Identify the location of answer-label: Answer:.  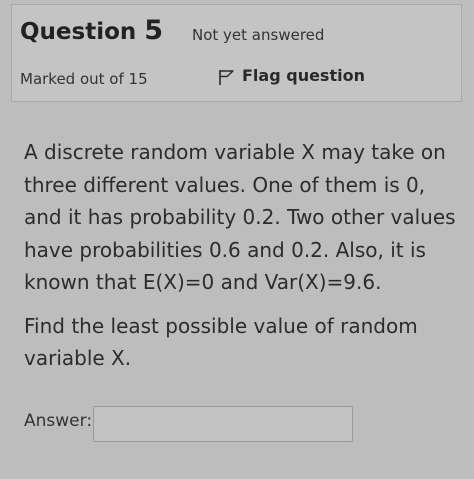
(58, 421).